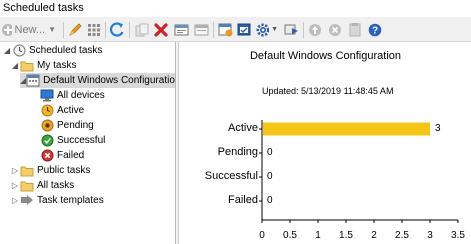  I want to click on up-icon, so click(315, 29).